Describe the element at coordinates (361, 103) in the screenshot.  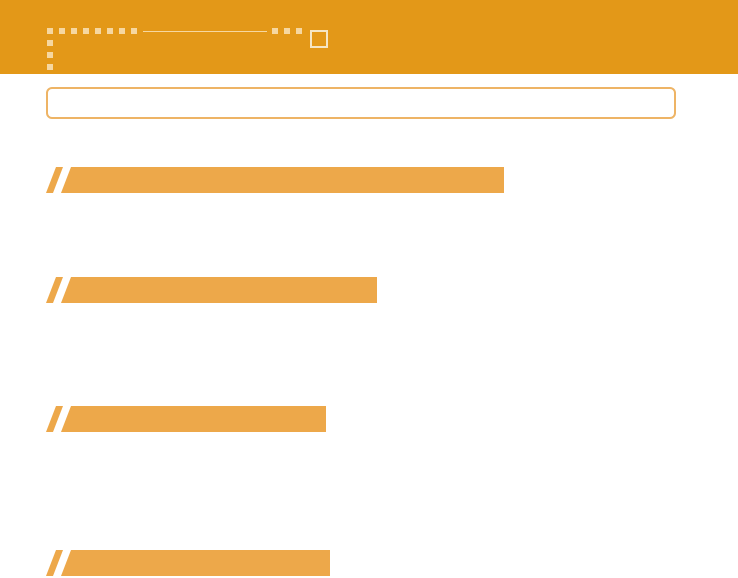
I see `title-box` at that location.